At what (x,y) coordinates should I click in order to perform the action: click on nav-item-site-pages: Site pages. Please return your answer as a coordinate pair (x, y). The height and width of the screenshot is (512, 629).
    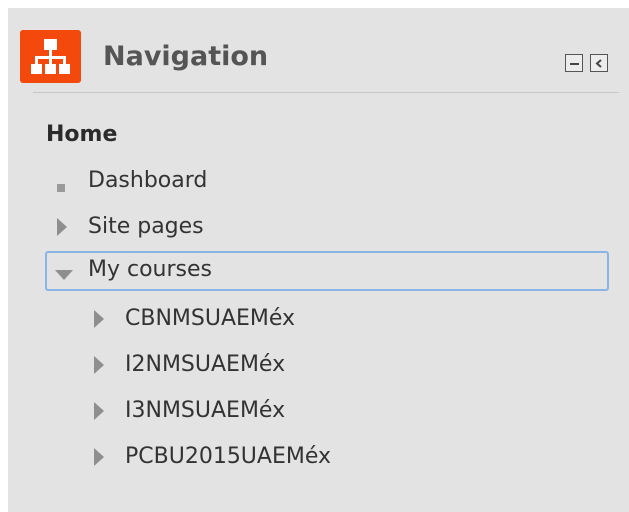
    Looking at the image, I should click on (198, 228).